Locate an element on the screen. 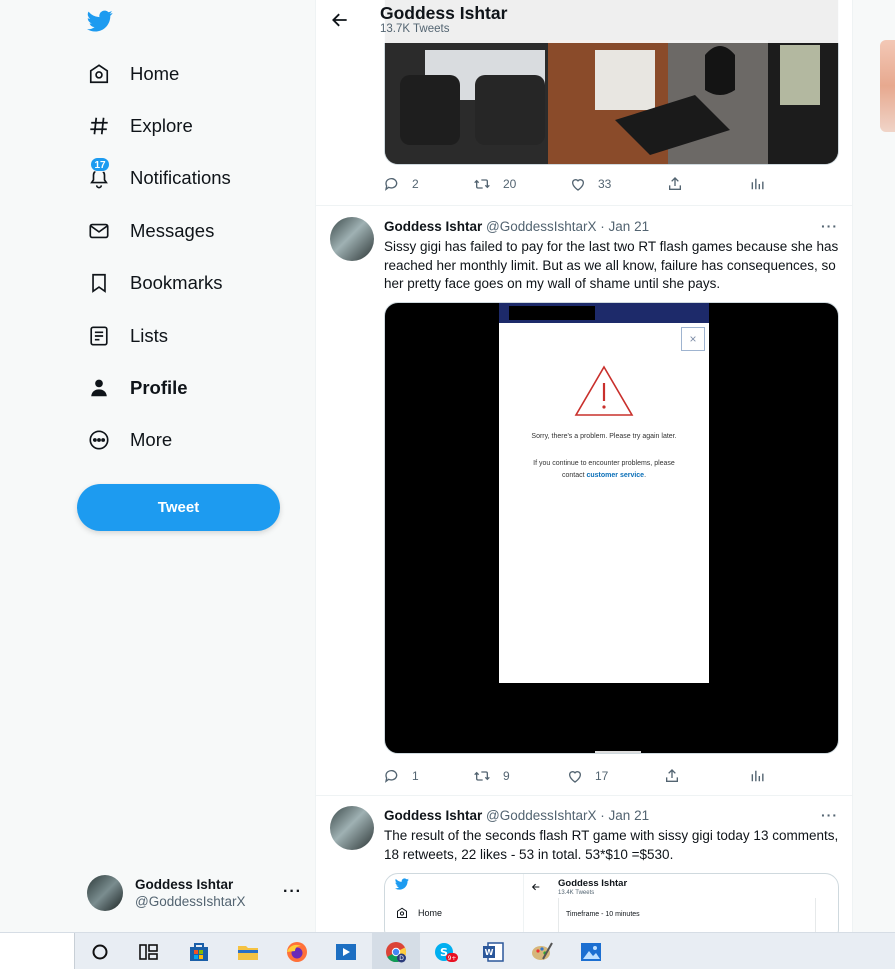  nav-profile: Profile is located at coordinates (136, 388).